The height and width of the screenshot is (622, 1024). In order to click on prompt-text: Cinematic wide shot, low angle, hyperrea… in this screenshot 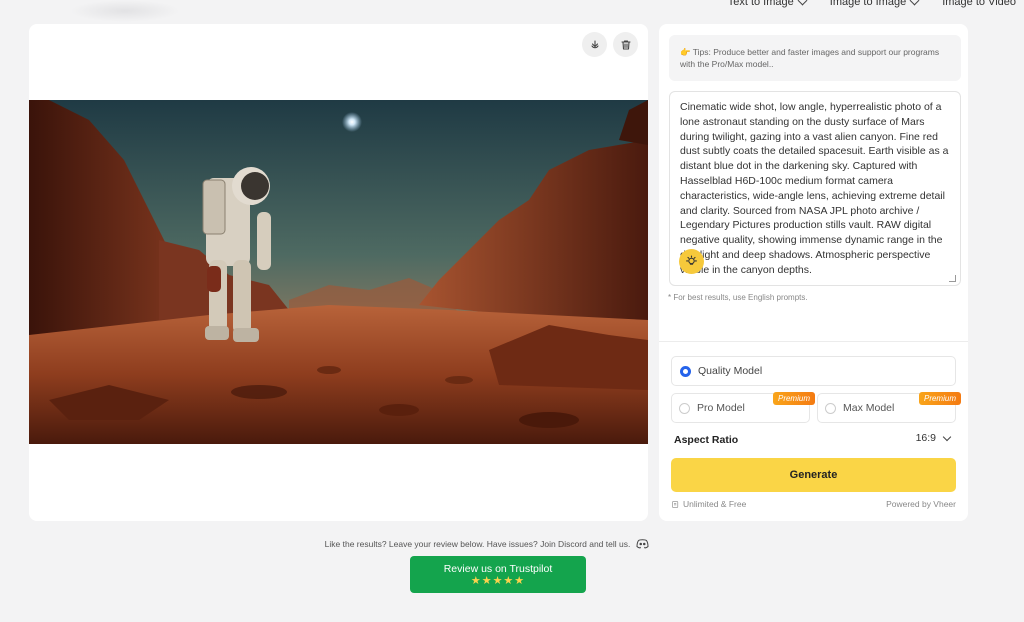, I will do `click(814, 188)`.